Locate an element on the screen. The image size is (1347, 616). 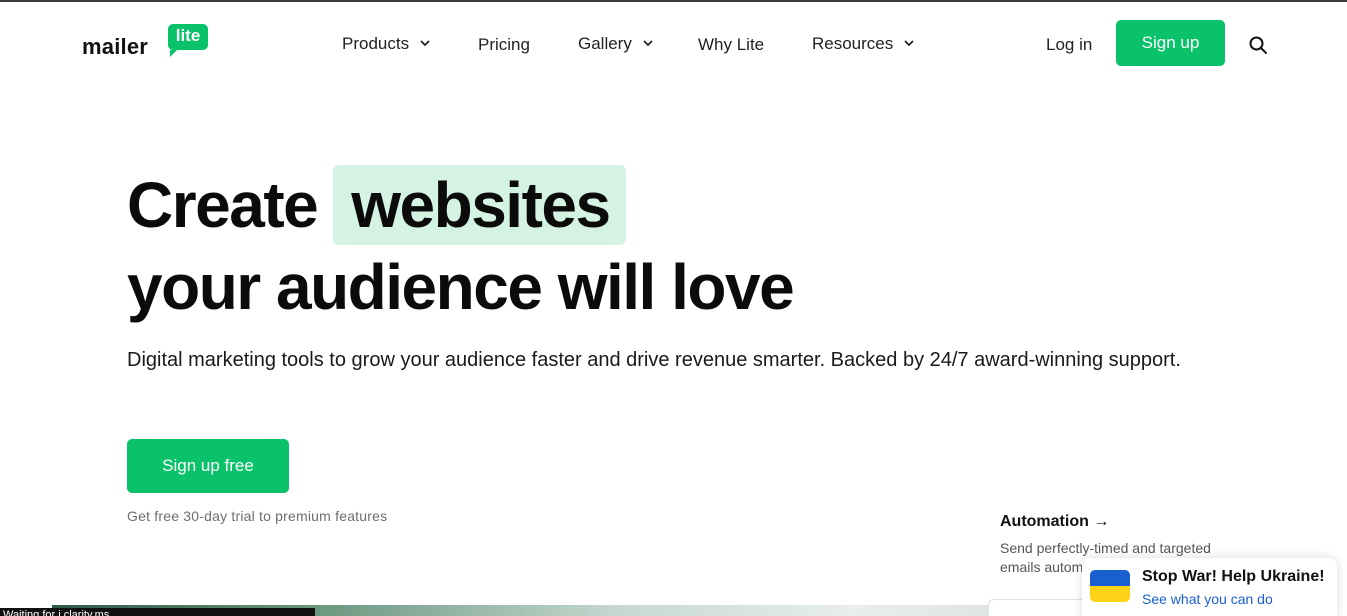
nav-gallery-label: Gallery is located at coordinates (605, 43).